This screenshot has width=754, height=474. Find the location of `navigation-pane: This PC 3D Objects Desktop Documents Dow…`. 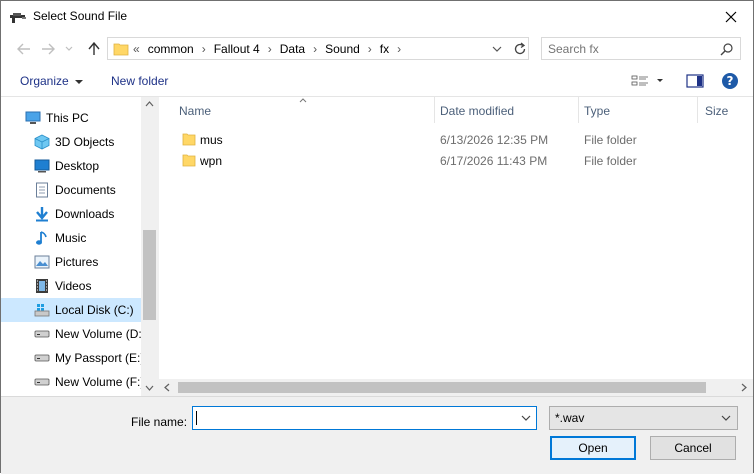

navigation-pane: This PC 3D Objects Desktop Documents Dow… is located at coordinates (79, 246).